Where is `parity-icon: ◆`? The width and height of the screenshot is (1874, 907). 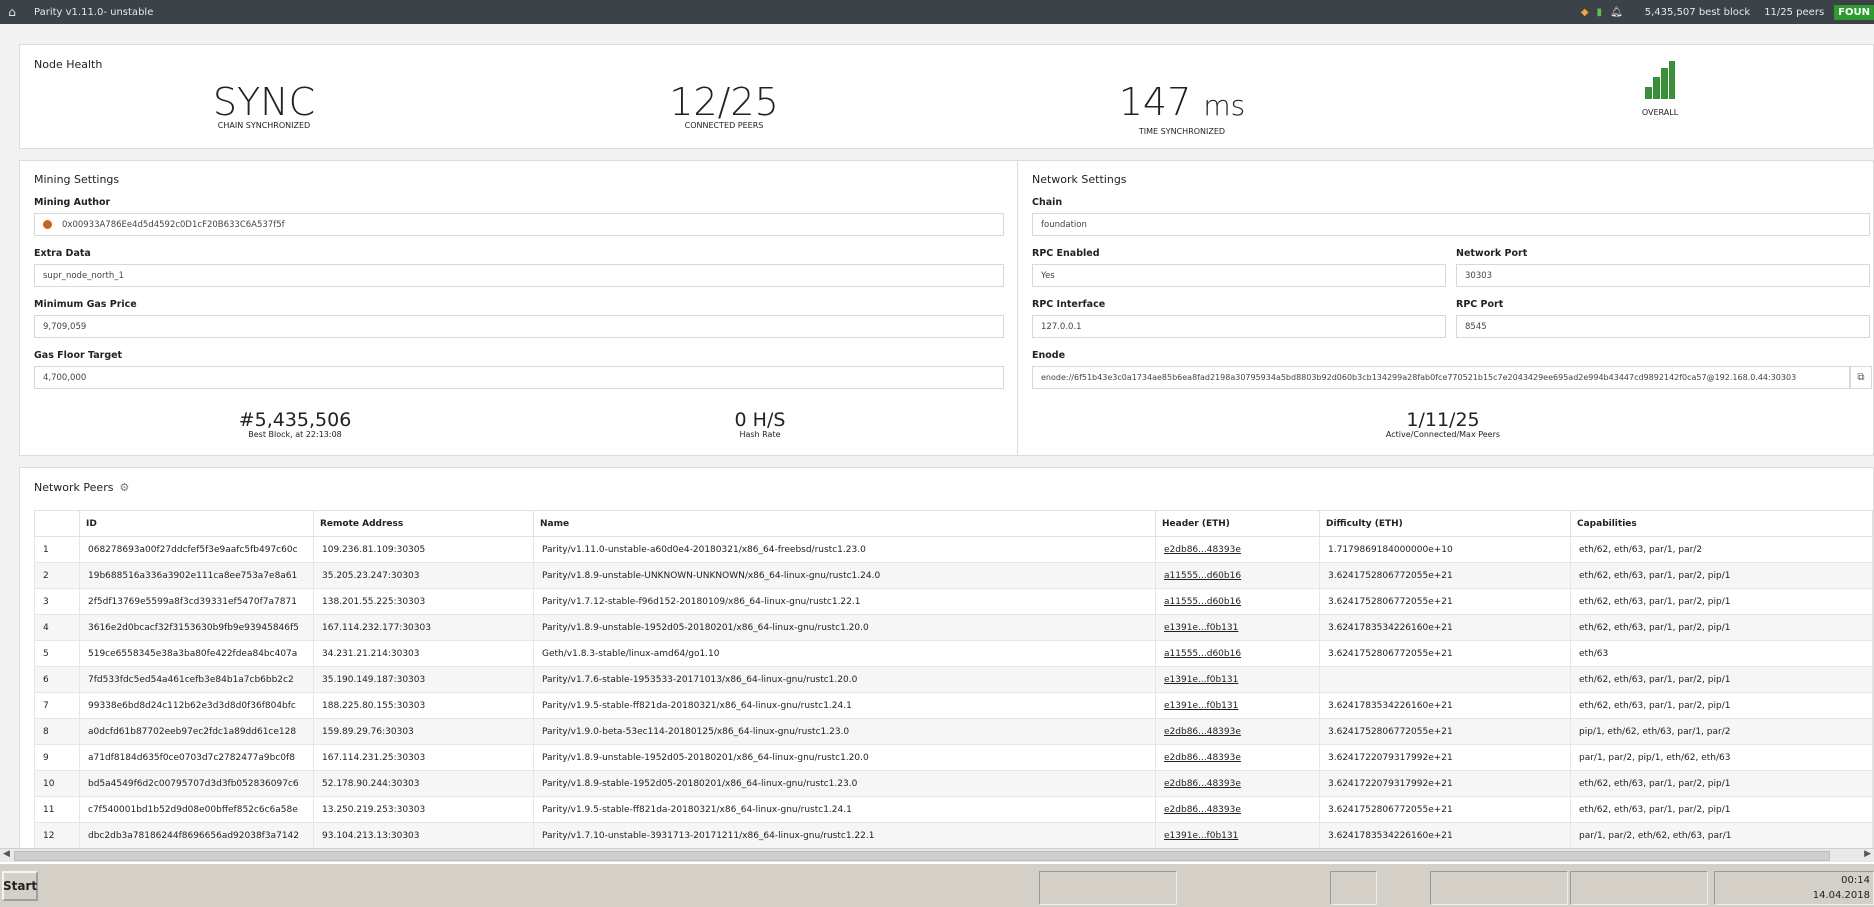 parity-icon: ◆ is located at coordinates (1585, 12).